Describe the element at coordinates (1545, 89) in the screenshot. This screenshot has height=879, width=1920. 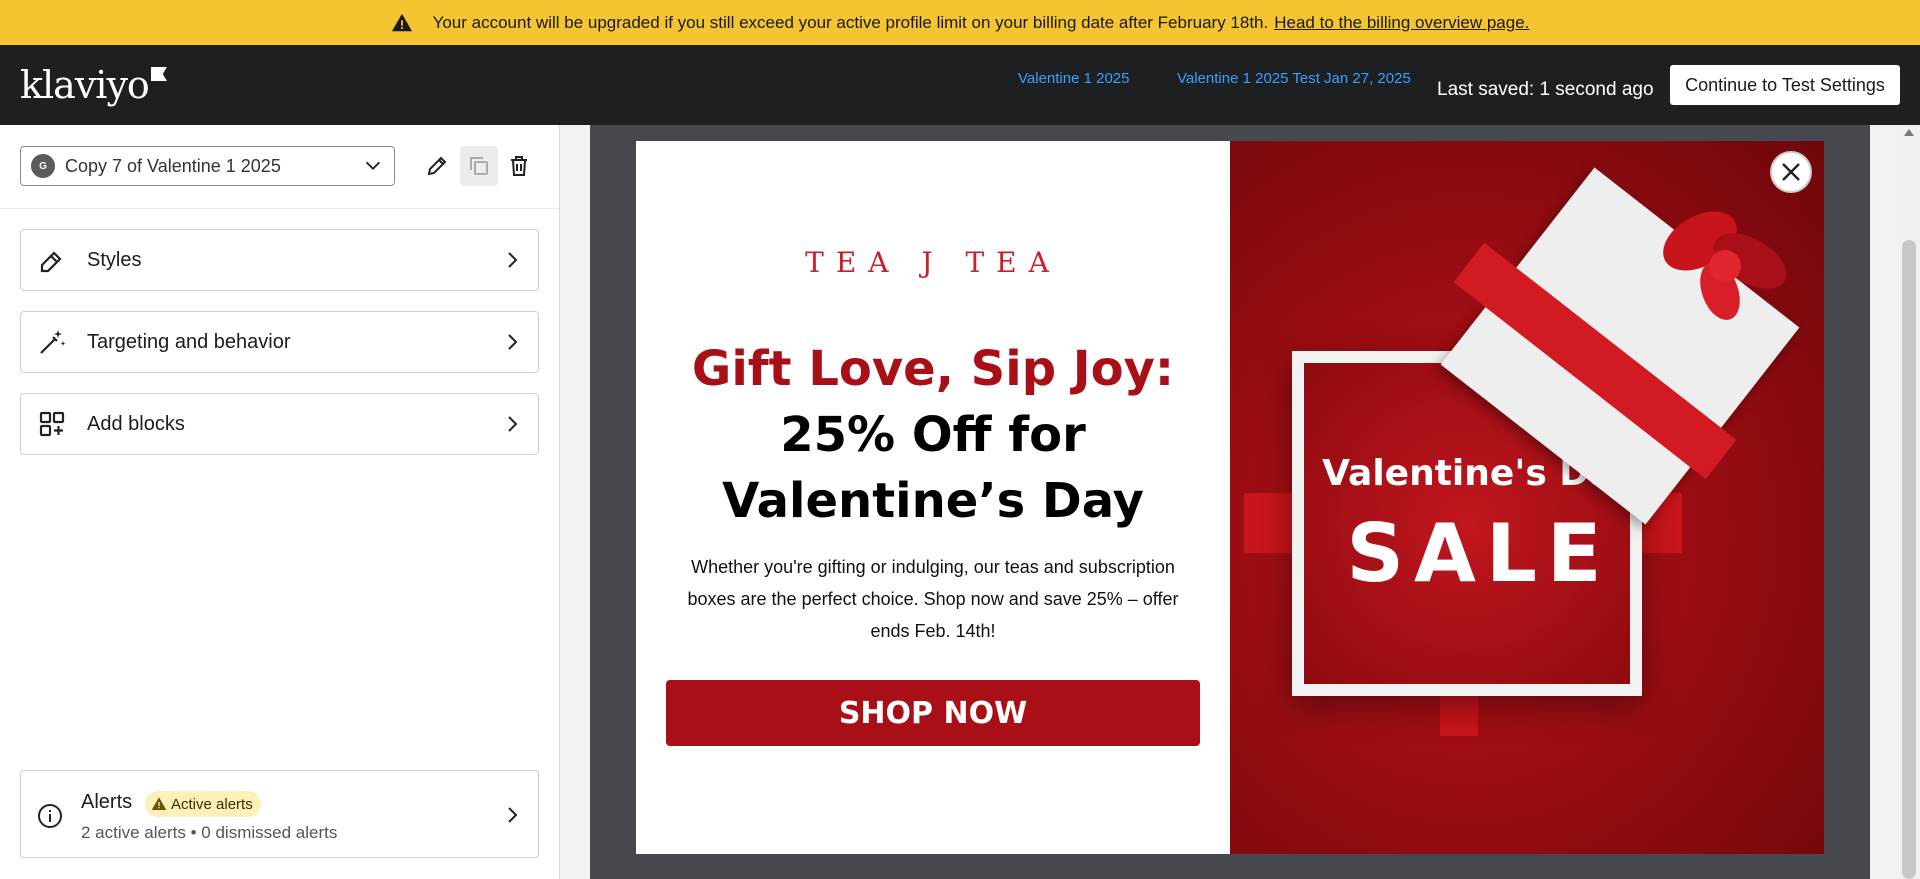
I see `saved-status: Last saved: 1 second ago` at that location.